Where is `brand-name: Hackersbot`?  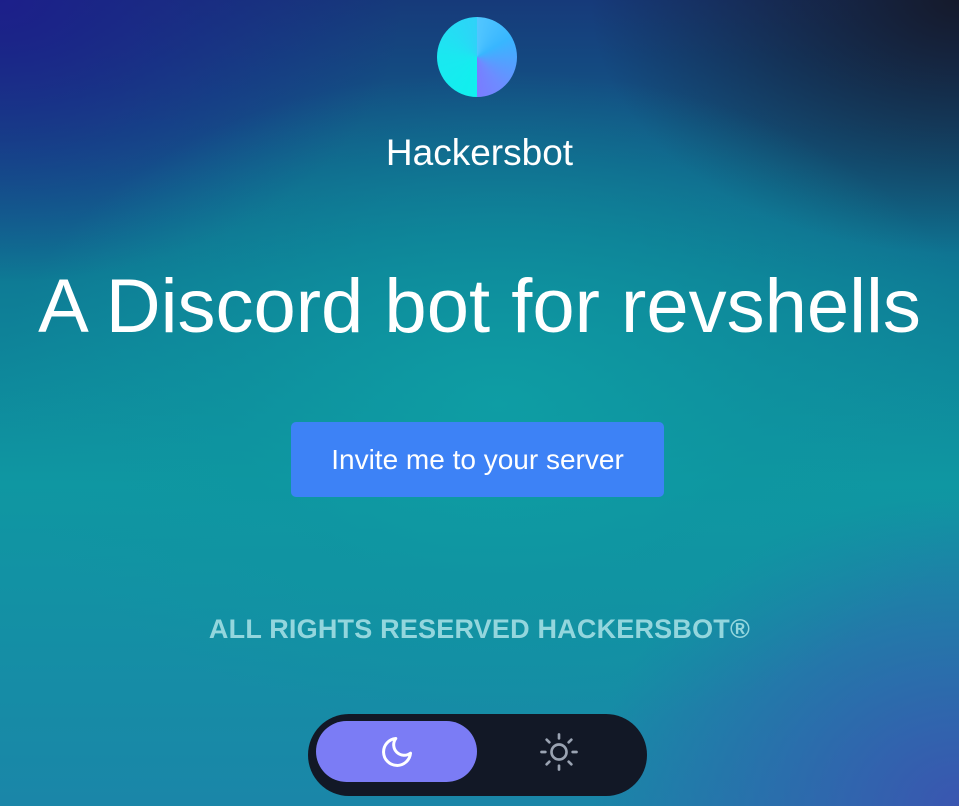
brand-name: Hackersbot is located at coordinates (479, 152).